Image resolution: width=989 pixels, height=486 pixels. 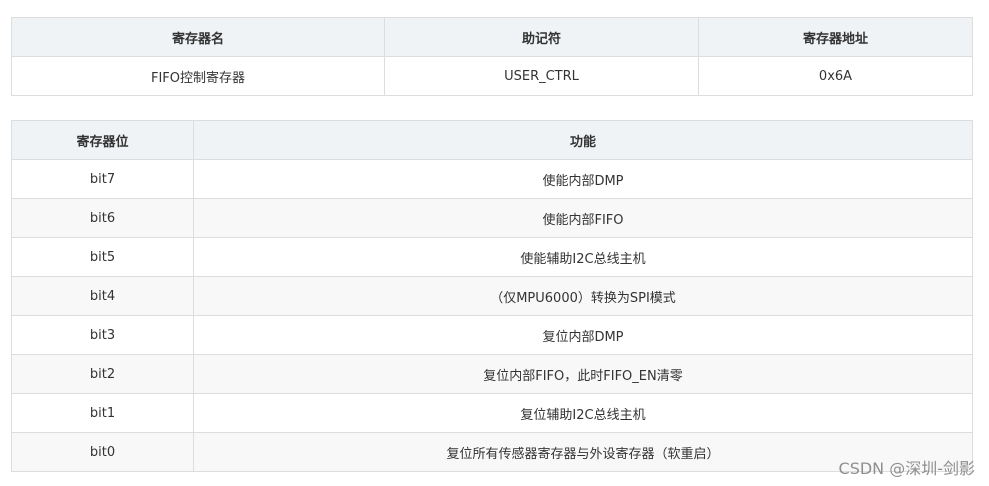 I want to click on table-row: FIFO控制寄存器 USER_CTRL 0x6A, so click(x=492, y=76).